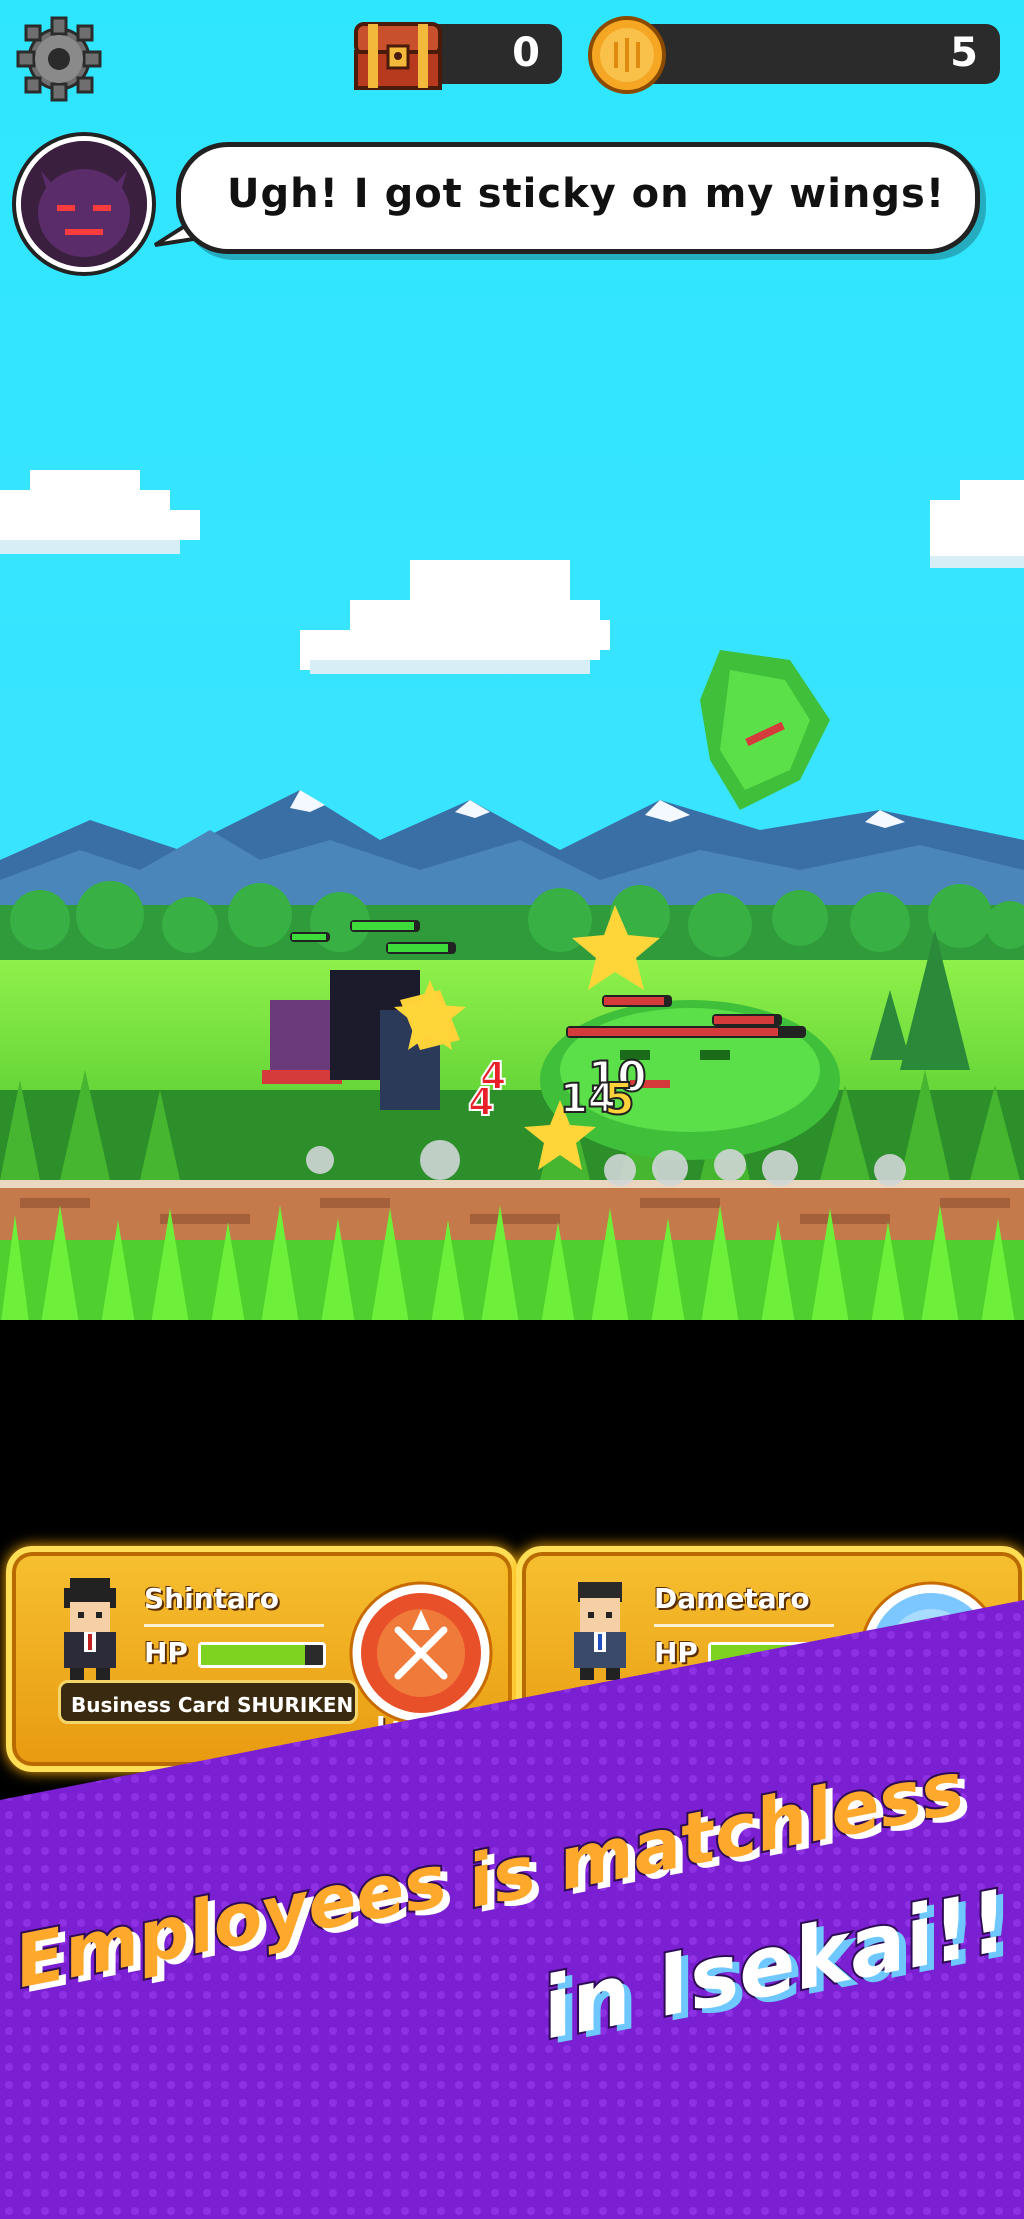  Describe the element at coordinates (586, 194) in the screenshot. I see `speech-text: Ugh! I got sticky on my wings!` at that location.